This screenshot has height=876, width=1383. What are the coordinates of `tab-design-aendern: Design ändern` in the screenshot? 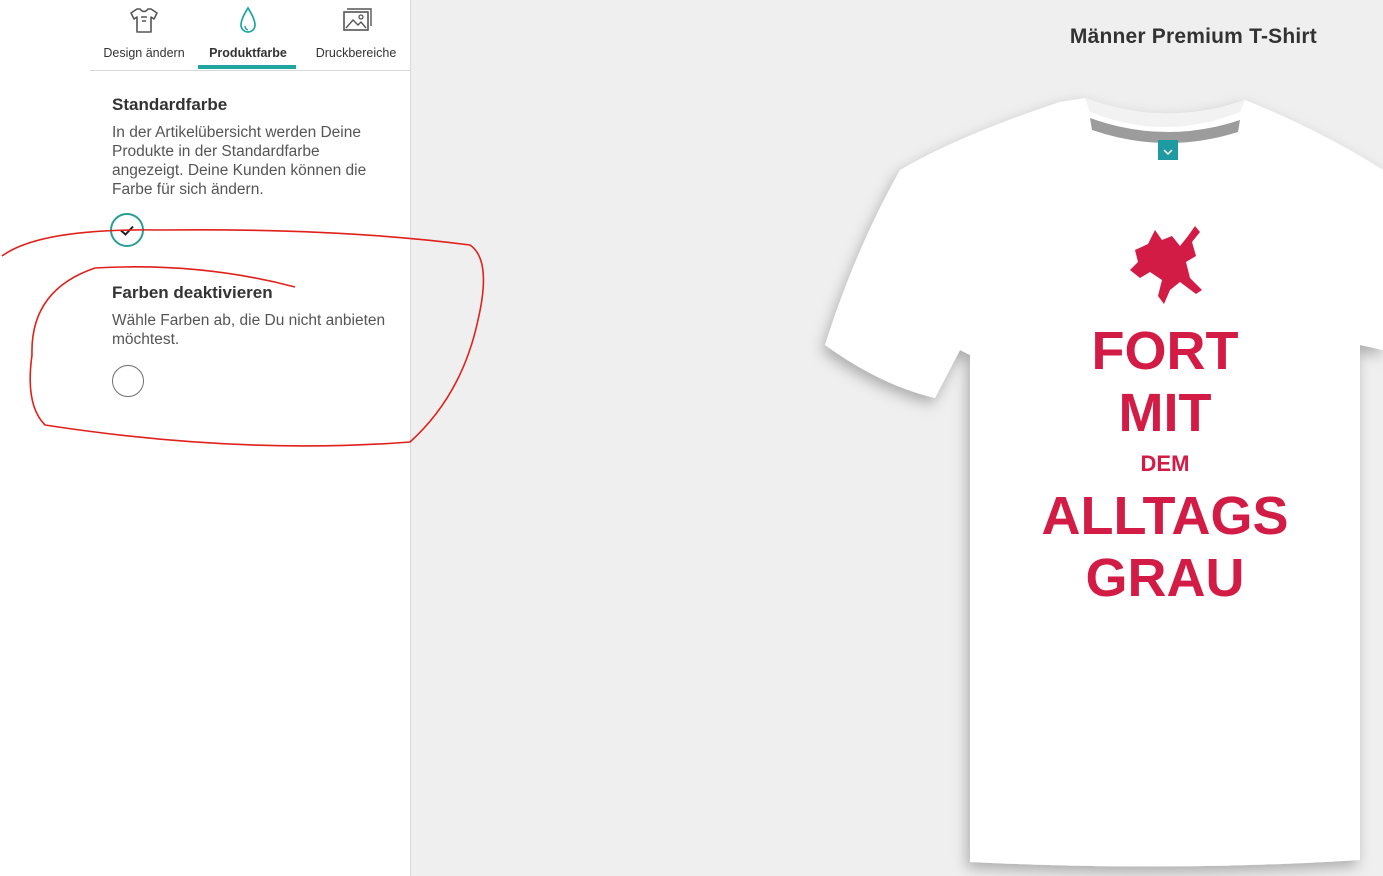 It's located at (144, 35).